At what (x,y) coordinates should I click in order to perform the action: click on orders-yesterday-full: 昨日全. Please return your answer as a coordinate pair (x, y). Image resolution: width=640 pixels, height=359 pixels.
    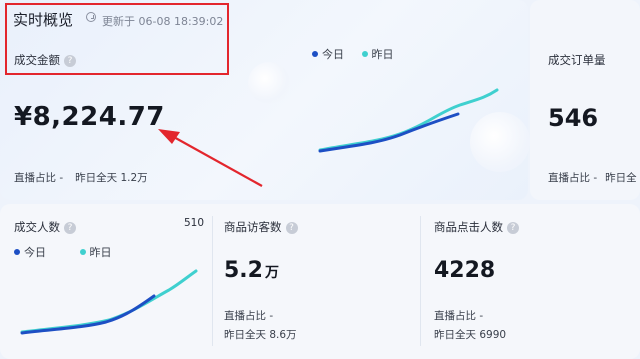
    Looking at the image, I should click on (621, 178).